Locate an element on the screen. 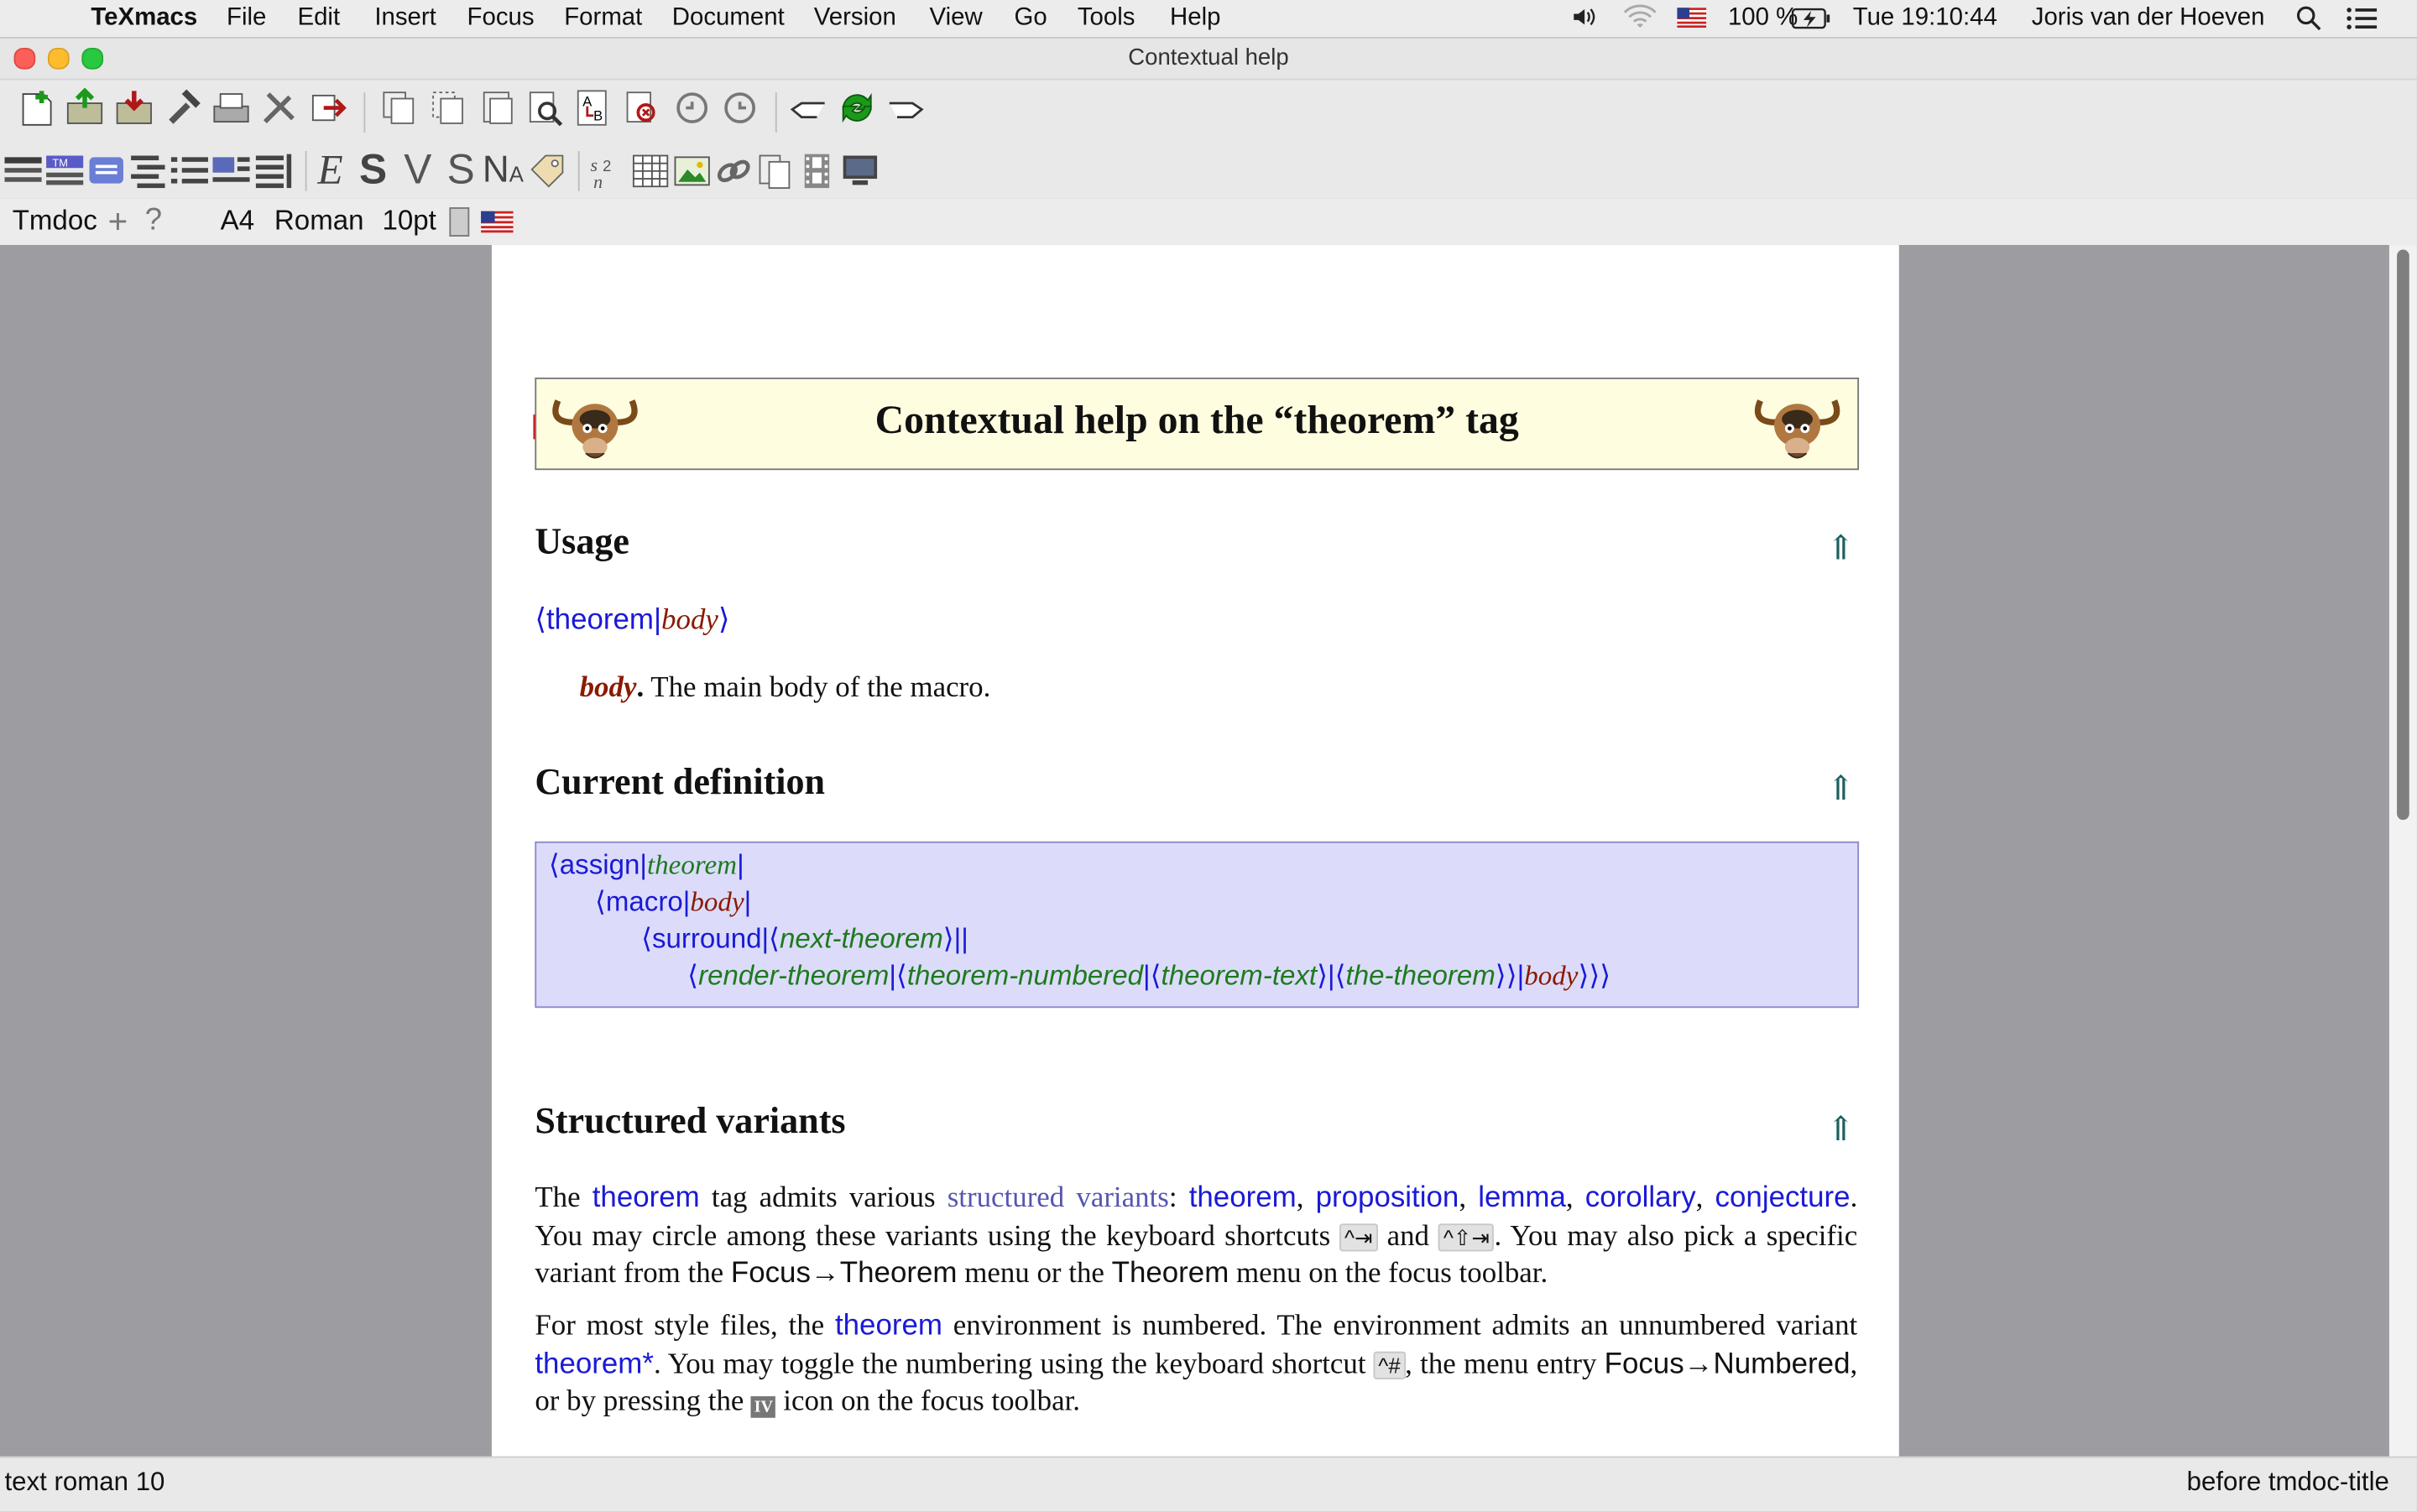  spotlight-search-icon is located at coordinates (2309, 23).